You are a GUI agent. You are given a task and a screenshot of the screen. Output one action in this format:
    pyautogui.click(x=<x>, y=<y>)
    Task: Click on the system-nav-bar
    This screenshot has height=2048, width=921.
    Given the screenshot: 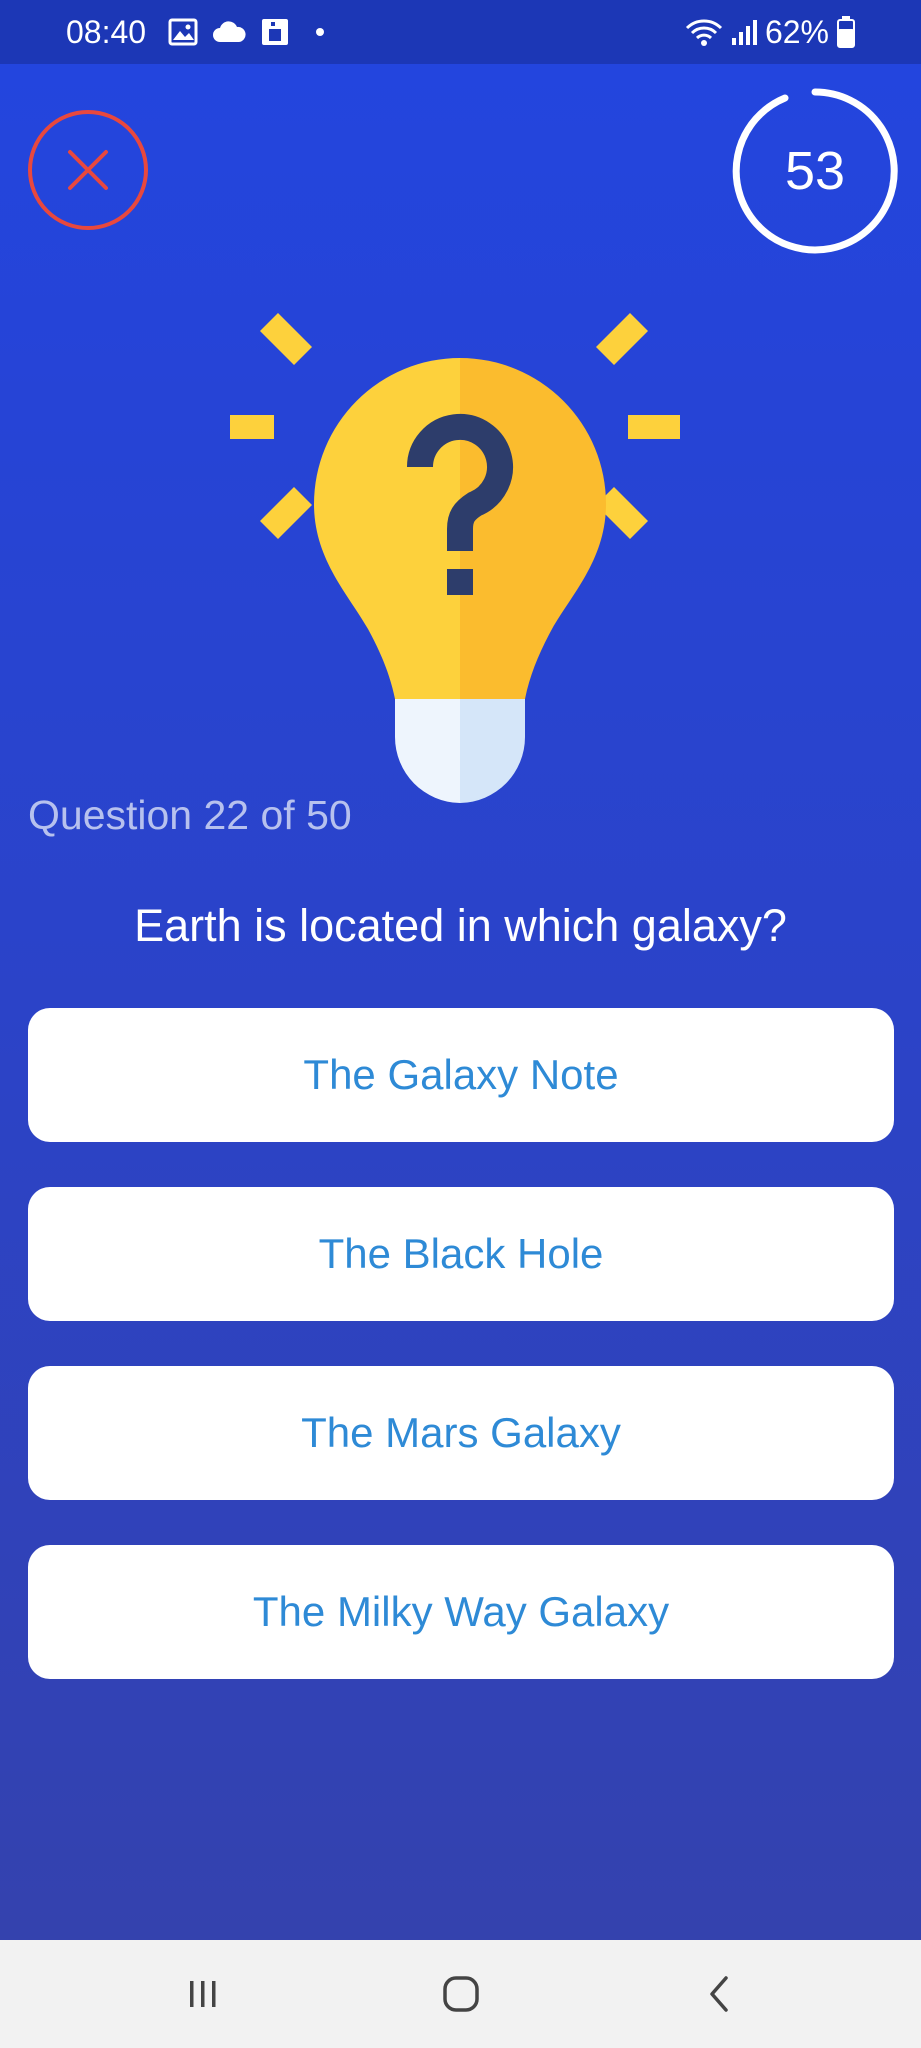 What is the action you would take?
    pyautogui.click(x=460, y=1994)
    